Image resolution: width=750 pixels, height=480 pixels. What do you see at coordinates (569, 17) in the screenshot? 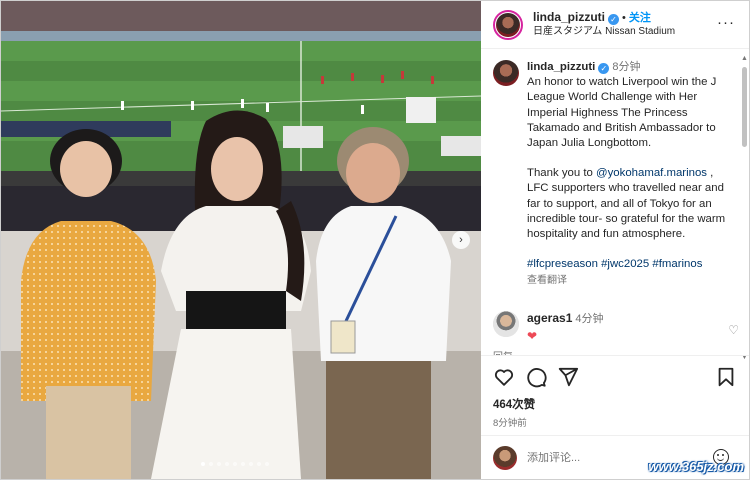
I see `author-username: linda_pizzuti` at bounding box center [569, 17].